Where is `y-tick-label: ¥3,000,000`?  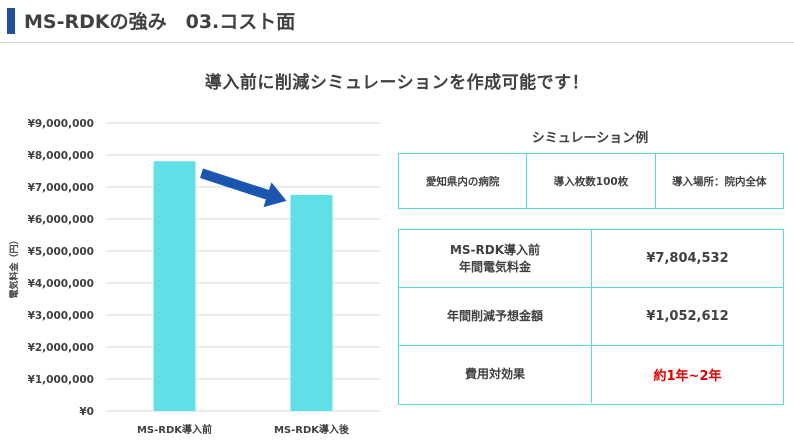 y-tick-label: ¥3,000,000 is located at coordinates (61, 316).